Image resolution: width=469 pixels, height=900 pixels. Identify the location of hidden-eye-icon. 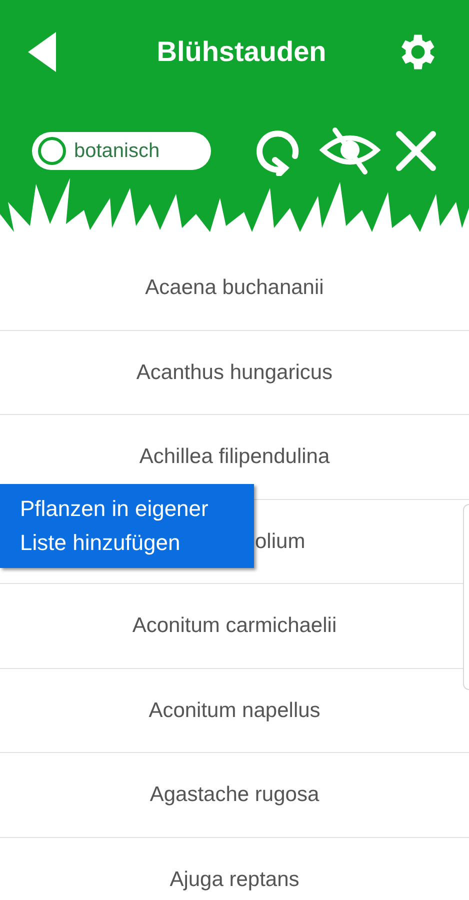
(350, 151).